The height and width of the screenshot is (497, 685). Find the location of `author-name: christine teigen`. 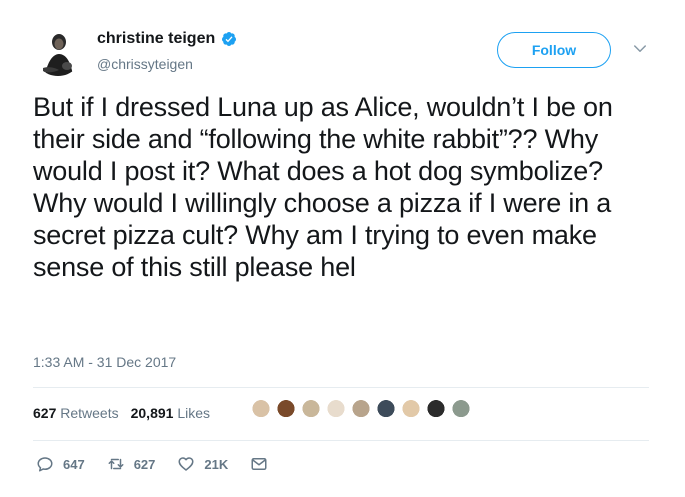

author-name: christine teigen is located at coordinates (156, 39).